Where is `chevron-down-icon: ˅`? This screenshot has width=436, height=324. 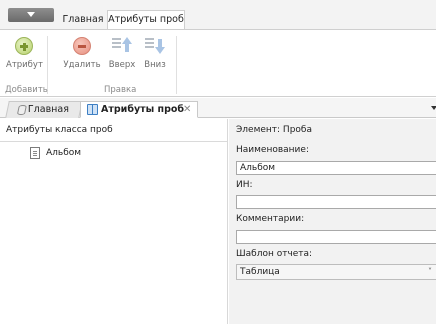
chevron-down-icon: ˅ is located at coordinates (430, 271).